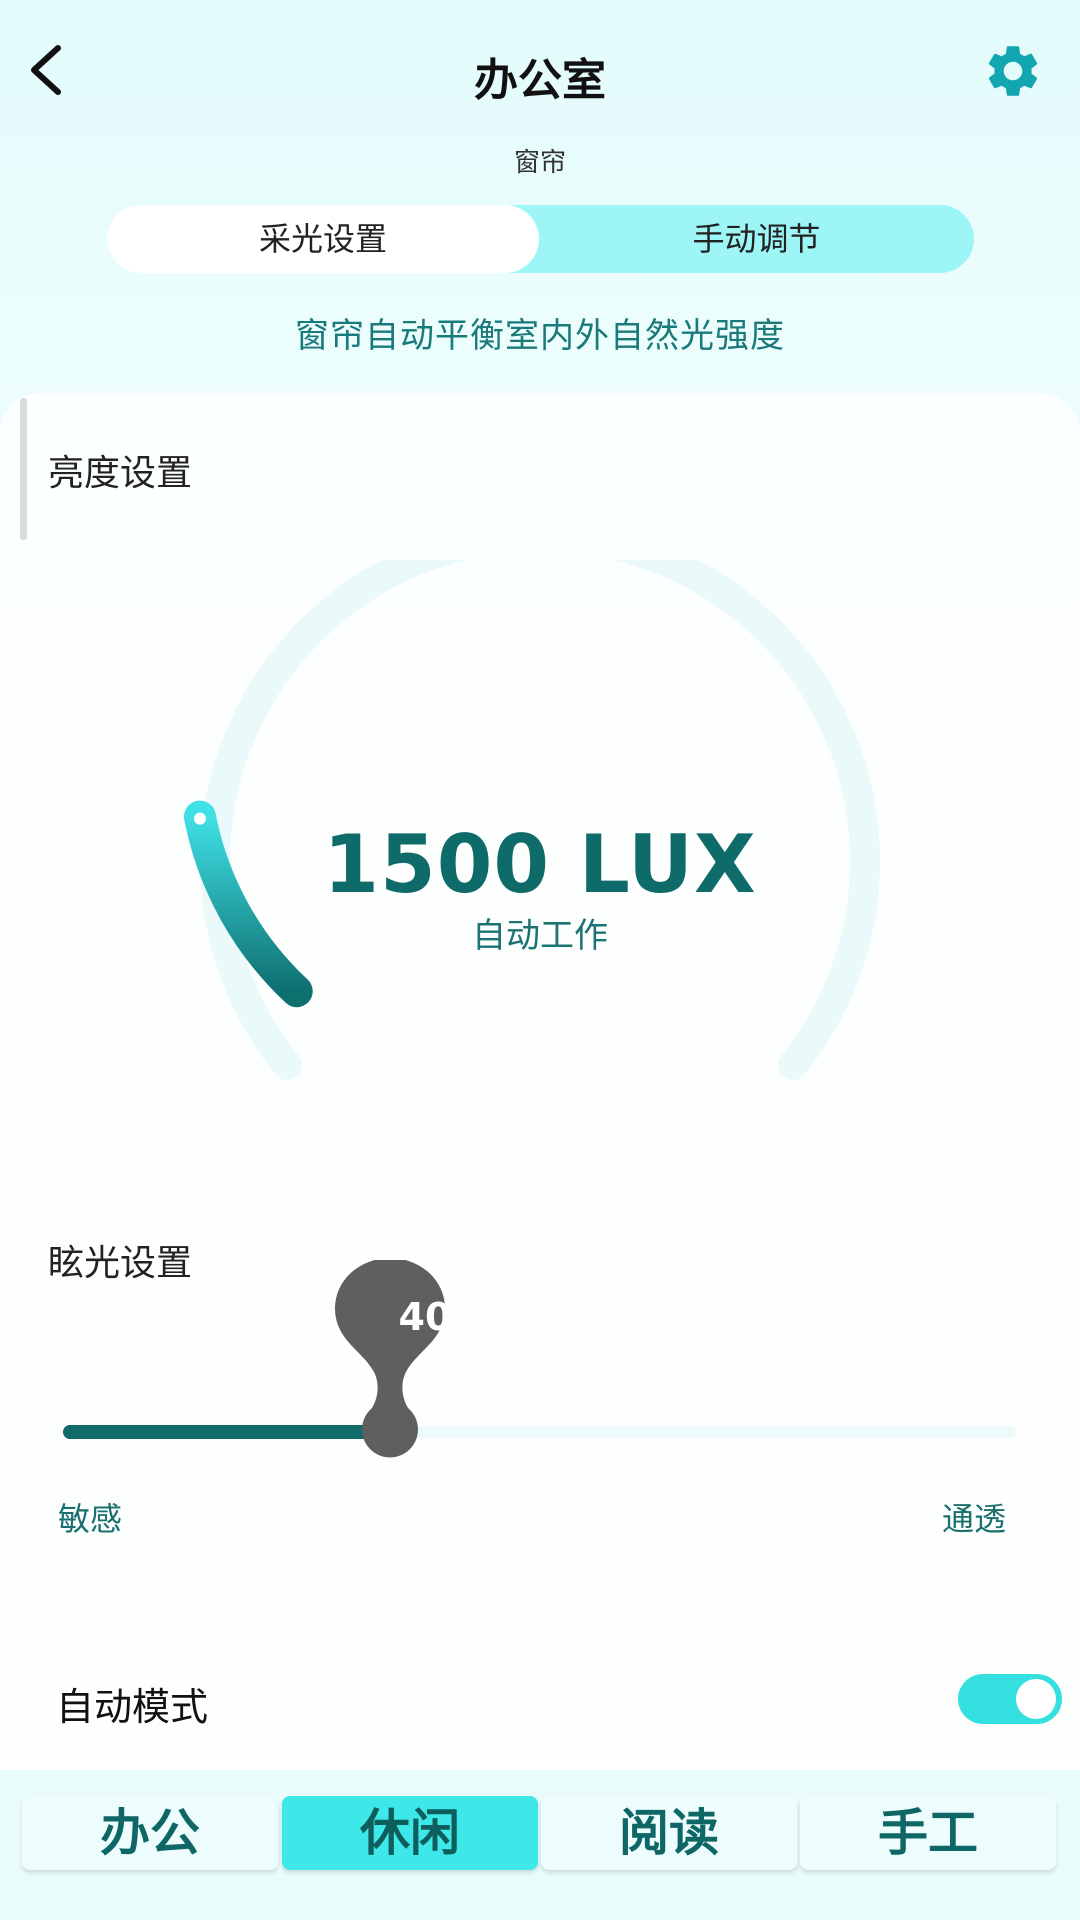 The width and height of the screenshot is (1080, 1920). Describe the element at coordinates (669, 1833) in the screenshot. I see `mode-button-reading: 阅读` at that location.